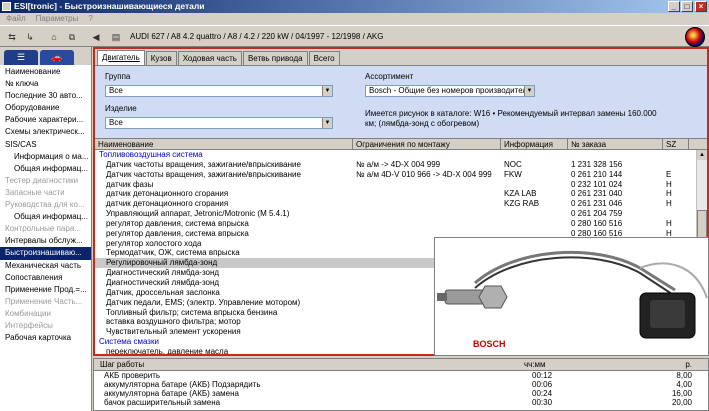 This screenshot has width=709, height=411. Describe the element at coordinates (450, 91) in the screenshot. I see `assortment-select: Bosch - Общие без номеров производител ▼` at that location.